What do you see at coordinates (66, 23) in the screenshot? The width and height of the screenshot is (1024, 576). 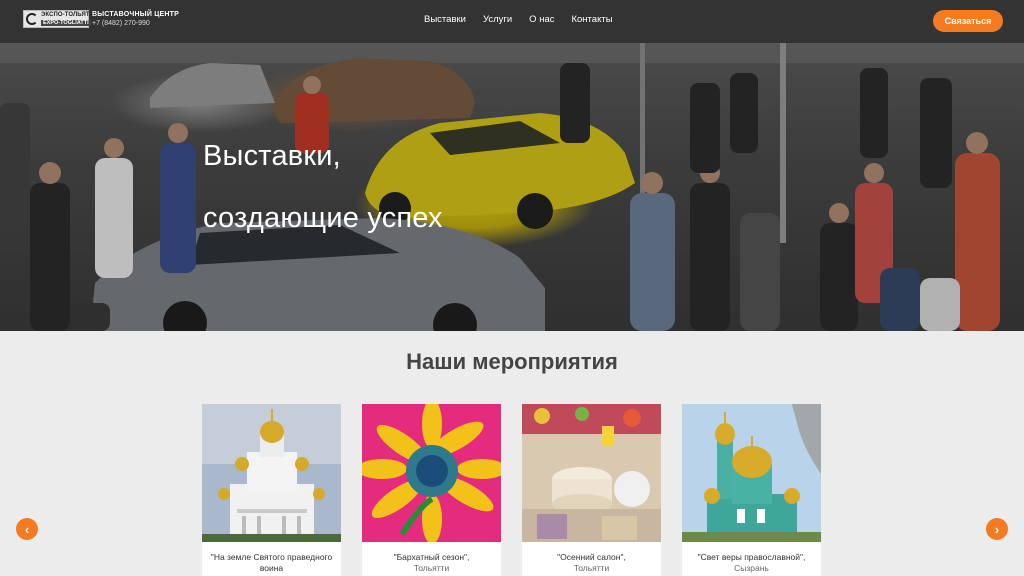 I see `logo-text-en: EXPO-TOGLIATTI` at bounding box center [66, 23].